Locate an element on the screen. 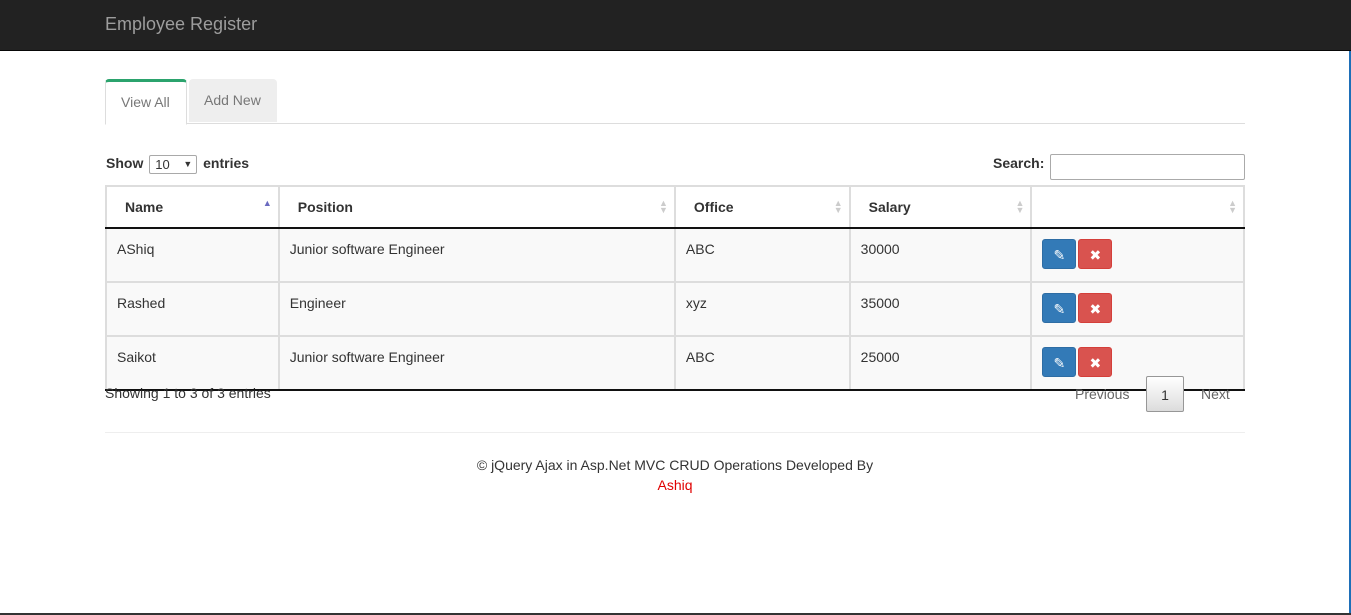 The height and width of the screenshot is (615, 1351). sort-ascending-icon: ▲ is located at coordinates (267, 203).